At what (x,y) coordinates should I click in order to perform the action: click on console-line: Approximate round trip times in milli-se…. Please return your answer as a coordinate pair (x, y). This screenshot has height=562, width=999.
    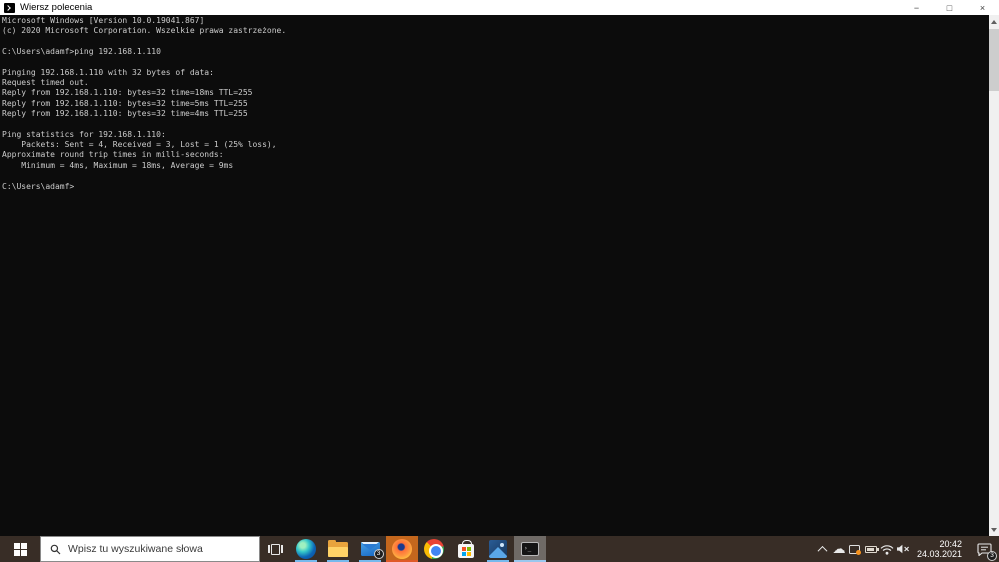
    Looking at the image, I should click on (113, 155).